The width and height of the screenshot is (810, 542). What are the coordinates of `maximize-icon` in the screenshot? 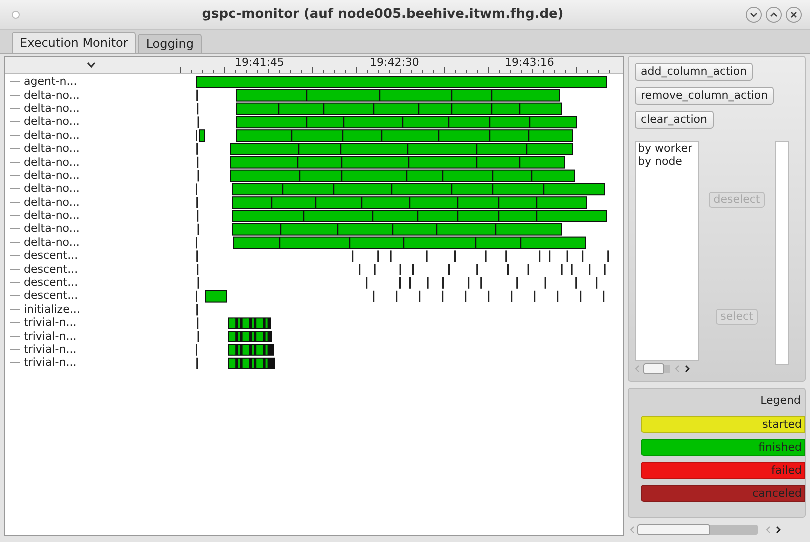 It's located at (774, 14).